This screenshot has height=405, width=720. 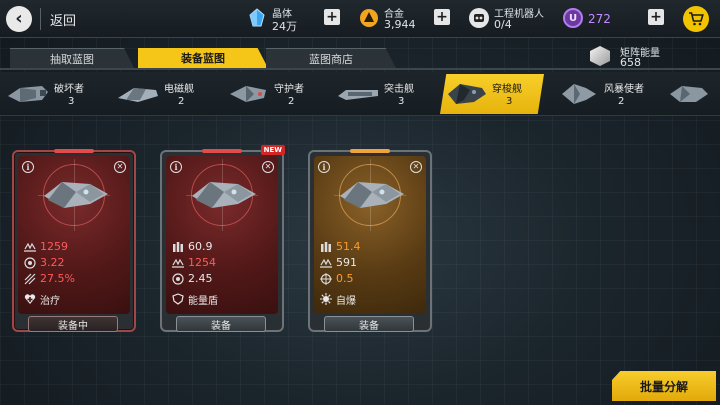 I want to click on divider, so click(x=40, y=19).